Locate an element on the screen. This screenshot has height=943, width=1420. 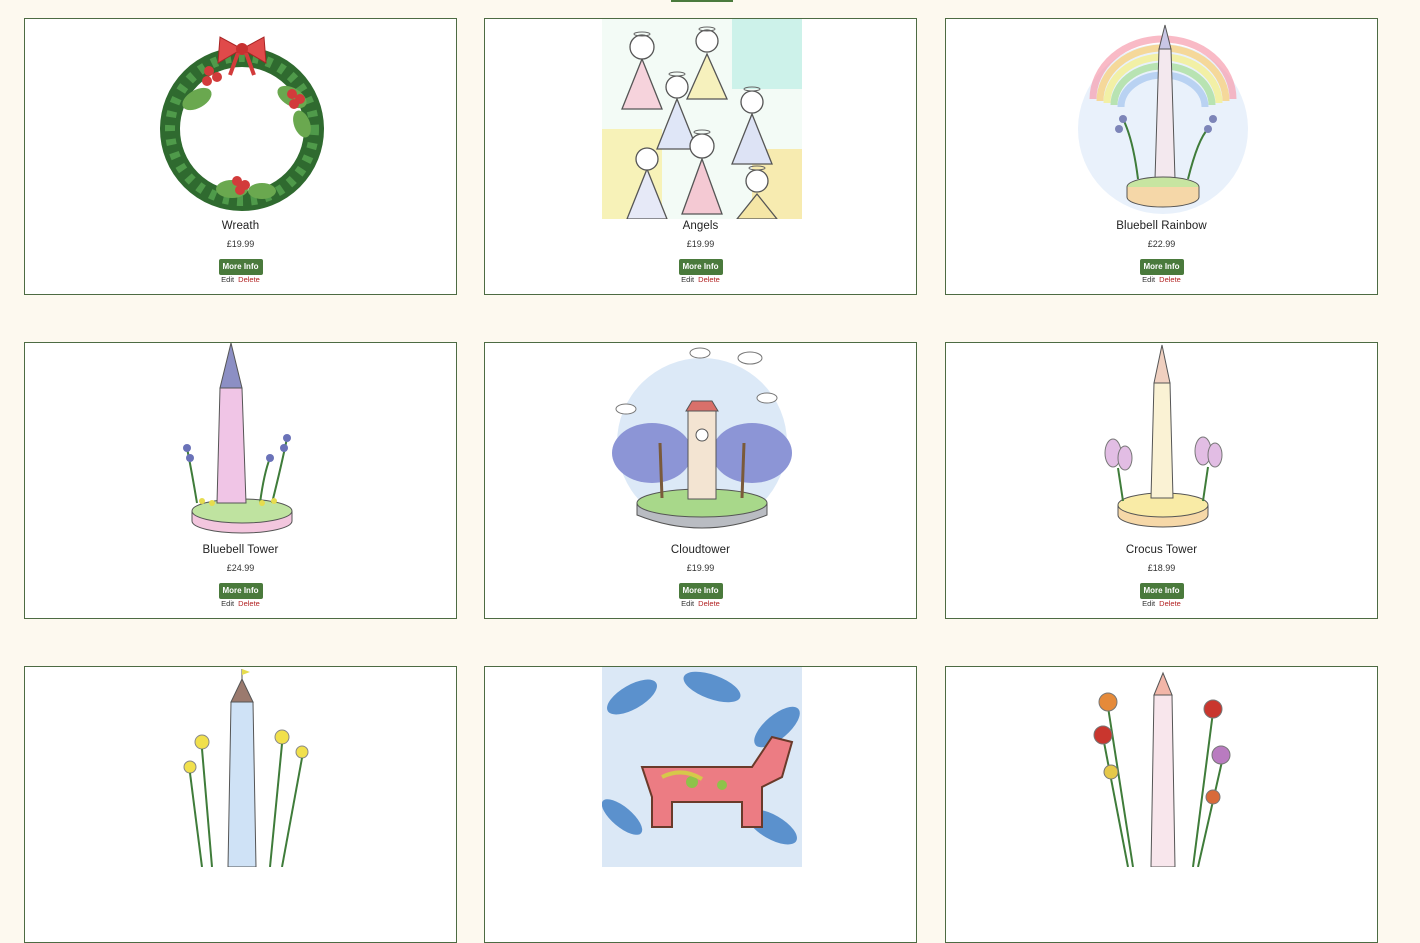
product-image-angels is located at coordinates (702, 119).